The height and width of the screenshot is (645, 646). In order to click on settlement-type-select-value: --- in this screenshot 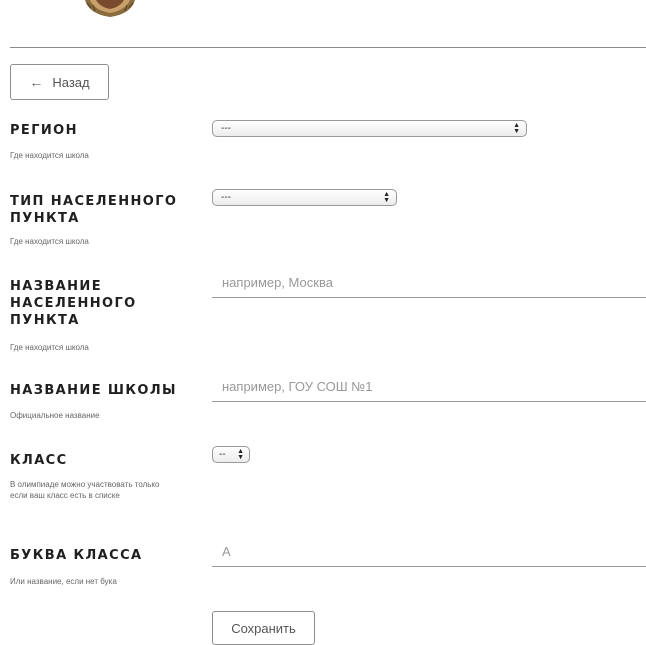, I will do `click(226, 197)`.